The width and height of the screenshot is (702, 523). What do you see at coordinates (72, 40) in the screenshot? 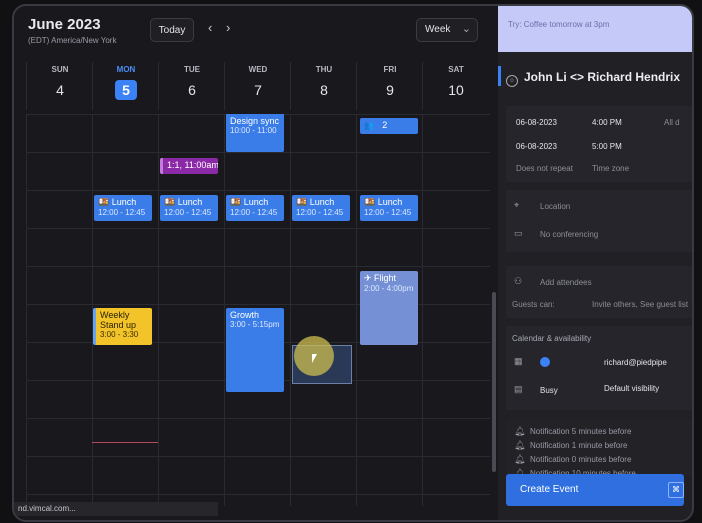
I see `timezone-label: (EDT) America/New York` at bounding box center [72, 40].